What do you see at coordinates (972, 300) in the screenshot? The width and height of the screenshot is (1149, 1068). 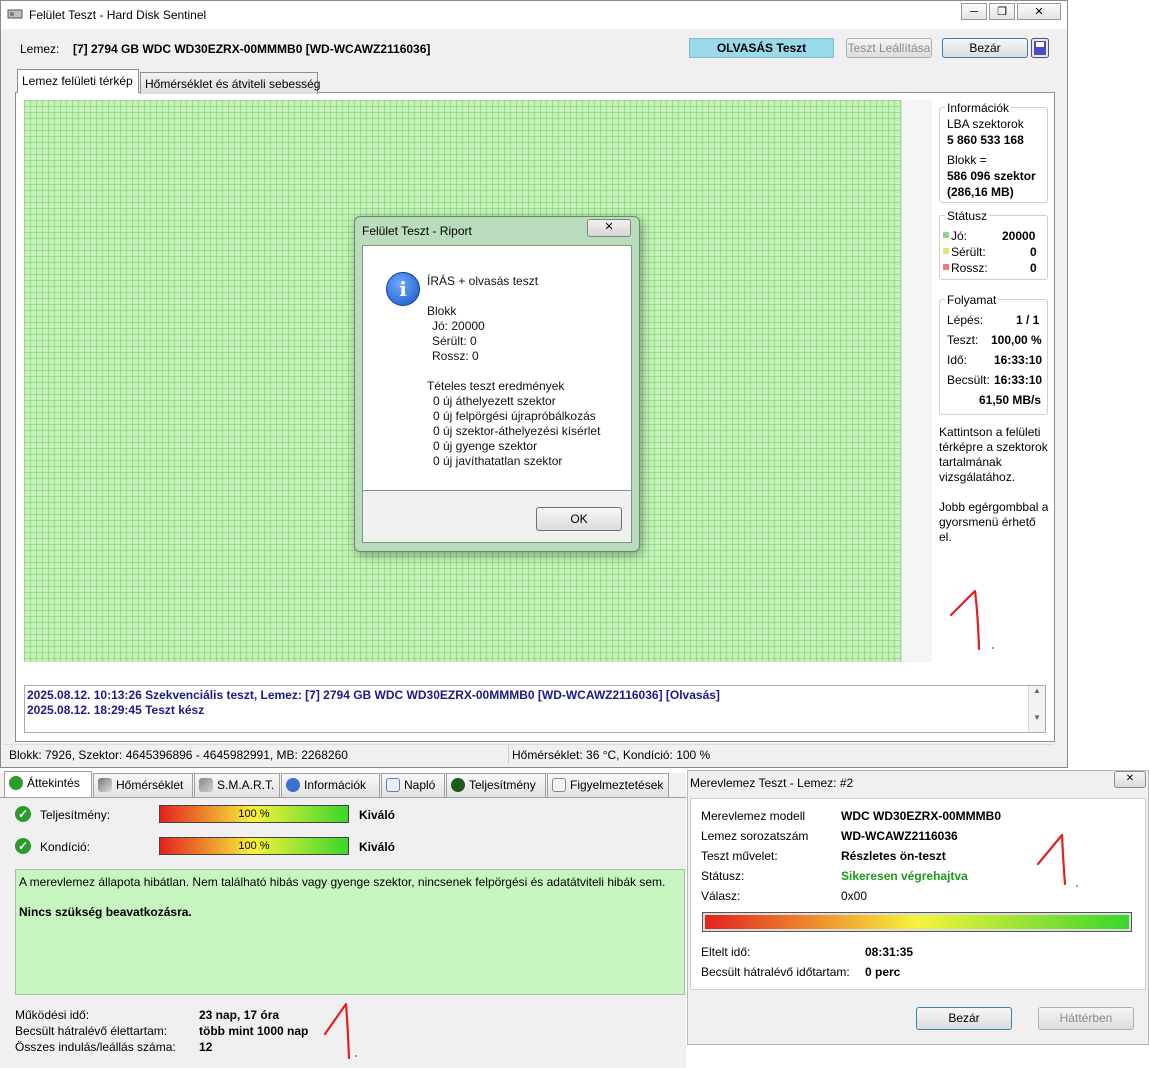 I see `progress-group-title: Folyamat` at bounding box center [972, 300].